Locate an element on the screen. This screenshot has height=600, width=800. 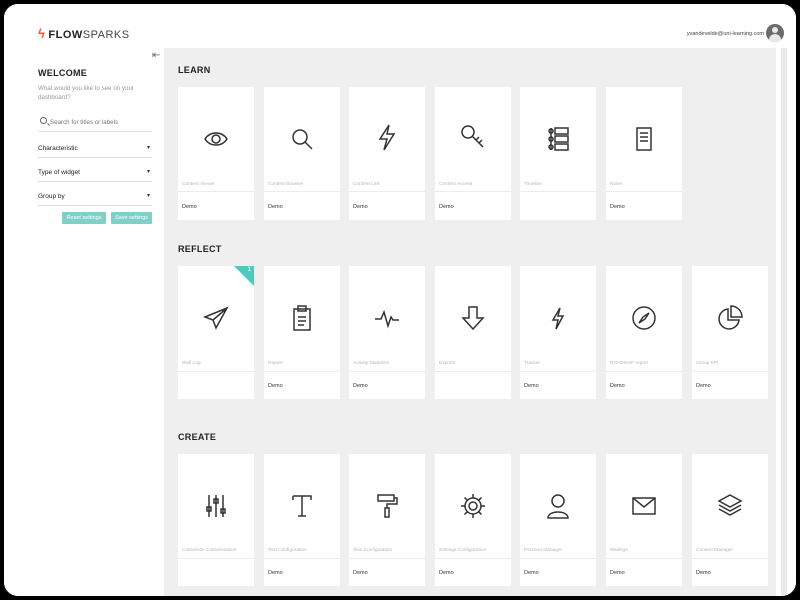
widget-card: Persona Manager Demo is located at coordinates (558, 520).